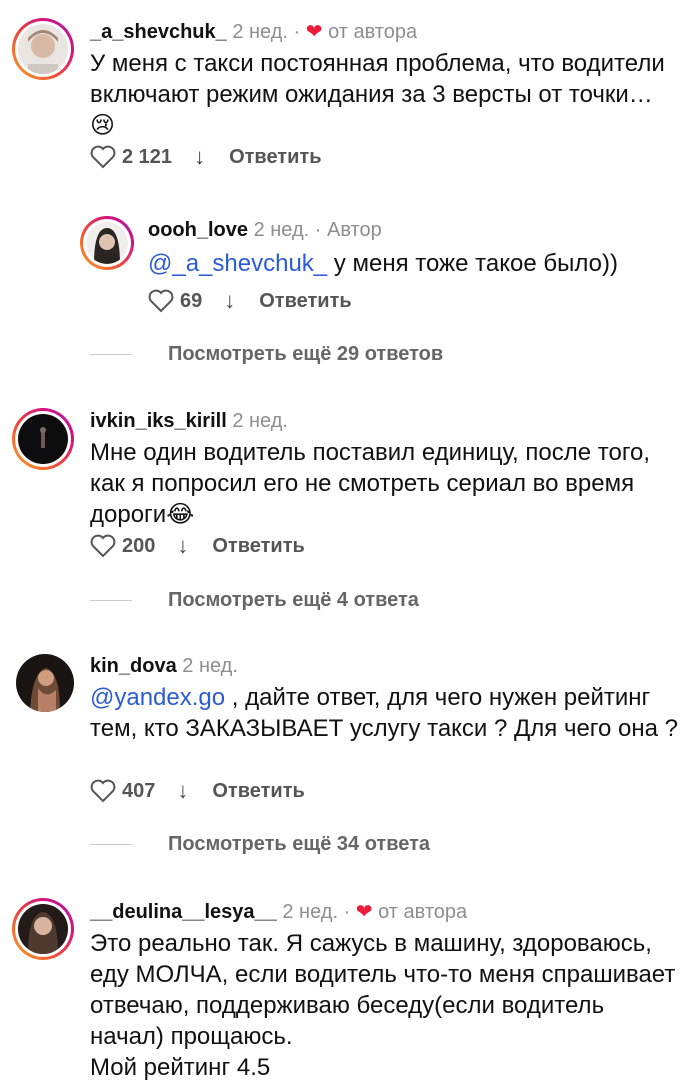 This screenshot has height=1090, width=700. What do you see at coordinates (103, 125) in the screenshot?
I see `emoji: 😢` at bounding box center [103, 125].